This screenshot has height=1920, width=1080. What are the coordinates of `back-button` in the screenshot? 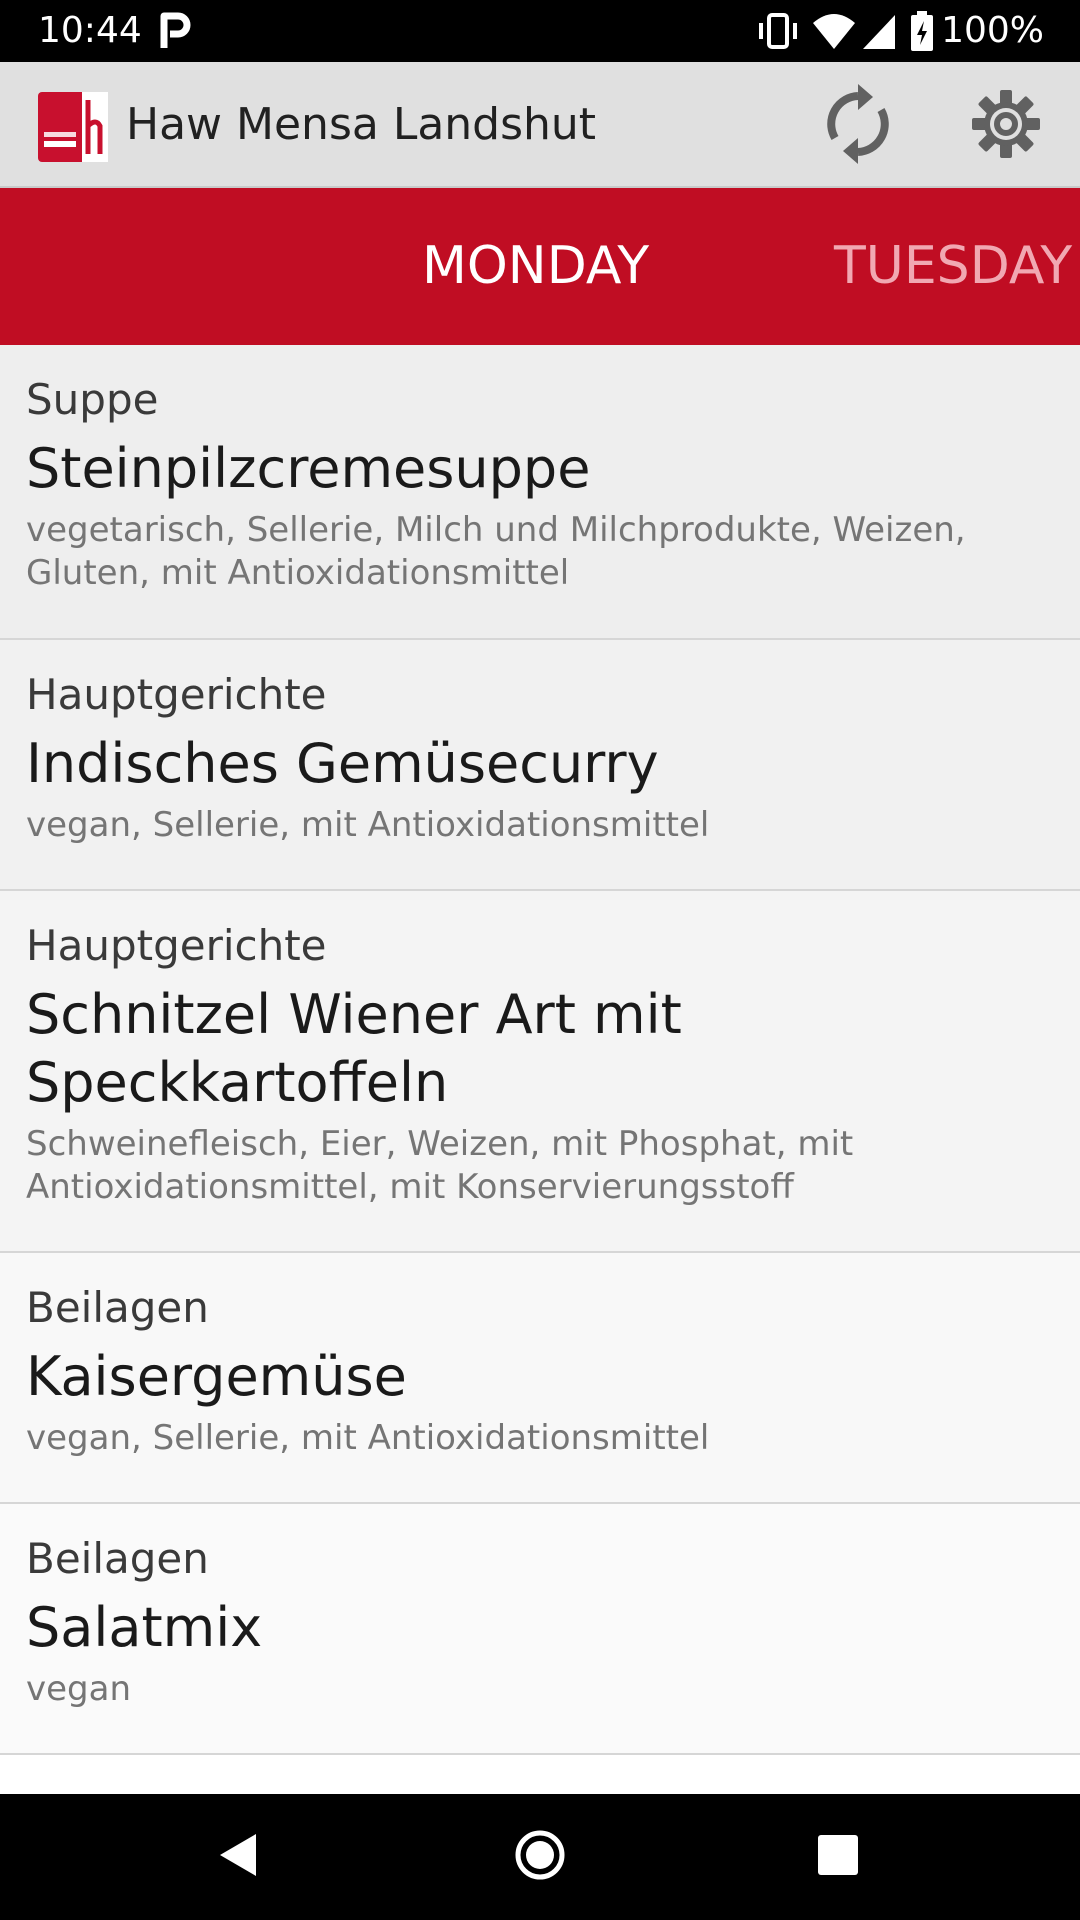 It's located at (238, 1857).